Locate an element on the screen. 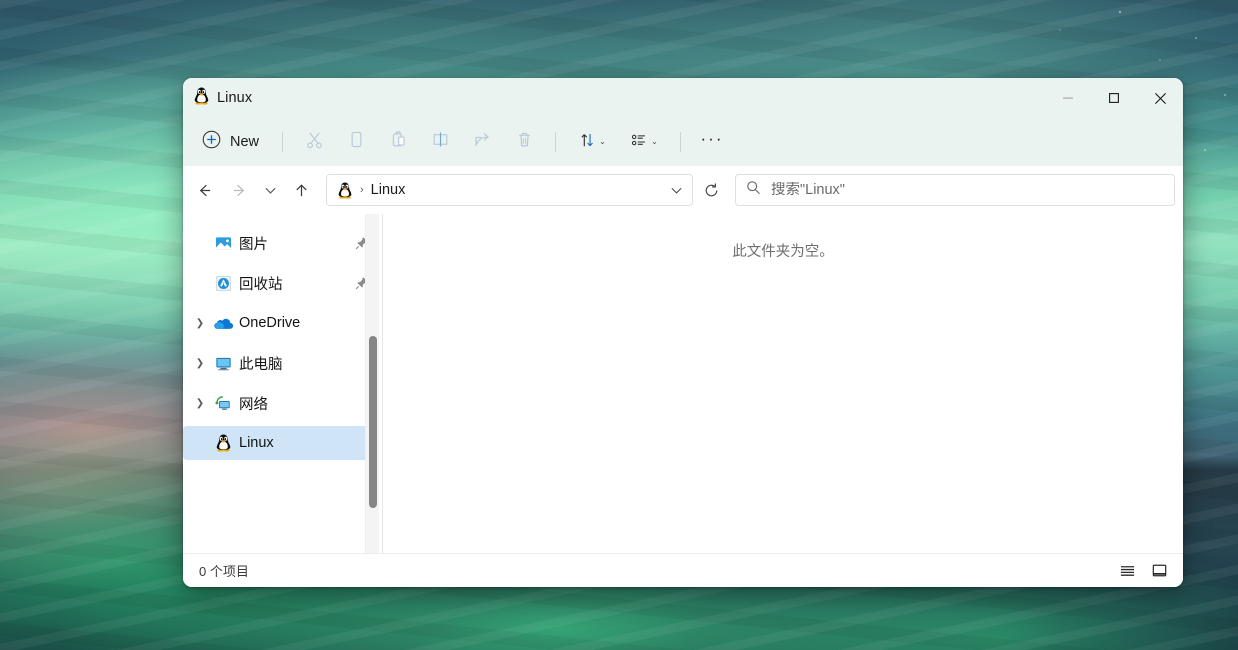 The image size is (1238, 650). breadcrumb: › Linux is located at coordinates (371, 190).